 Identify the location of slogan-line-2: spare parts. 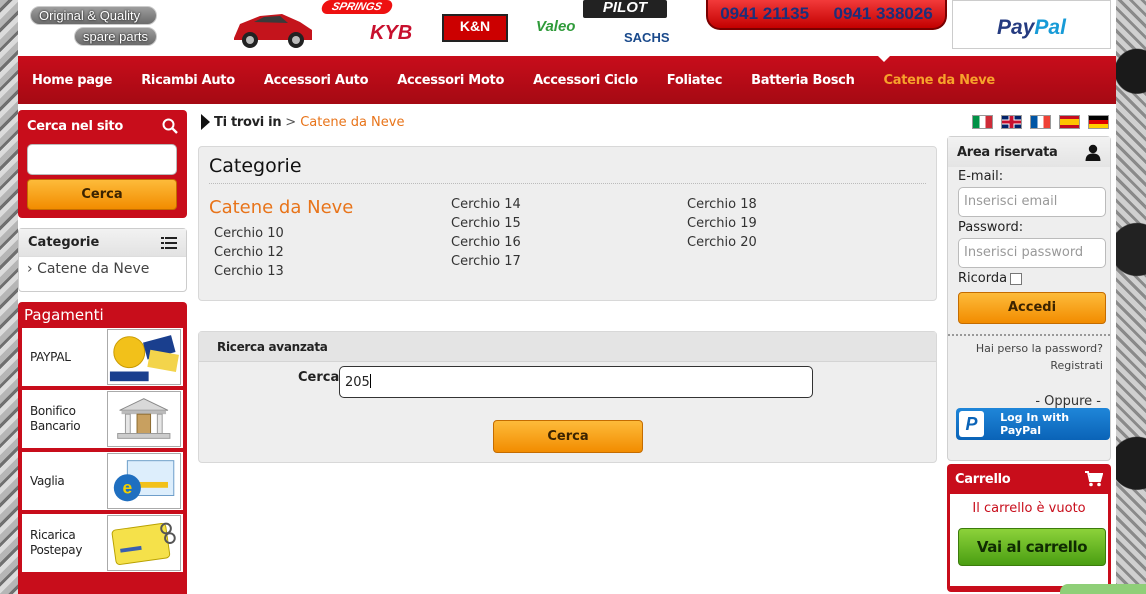
(116, 36).